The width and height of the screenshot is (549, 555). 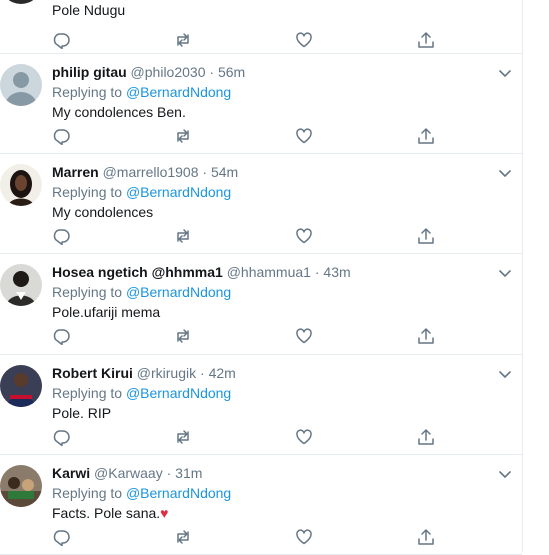 What do you see at coordinates (119, 112) in the screenshot?
I see `tweet-text: My condolences Ben.` at bounding box center [119, 112].